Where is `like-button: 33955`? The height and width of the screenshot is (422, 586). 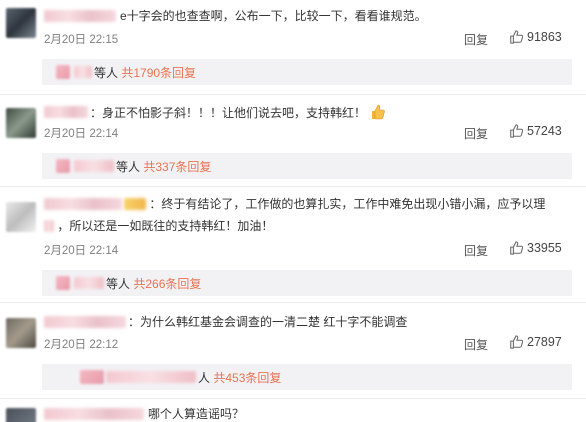
like-button: 33955 is located at coordinates (535, 248).